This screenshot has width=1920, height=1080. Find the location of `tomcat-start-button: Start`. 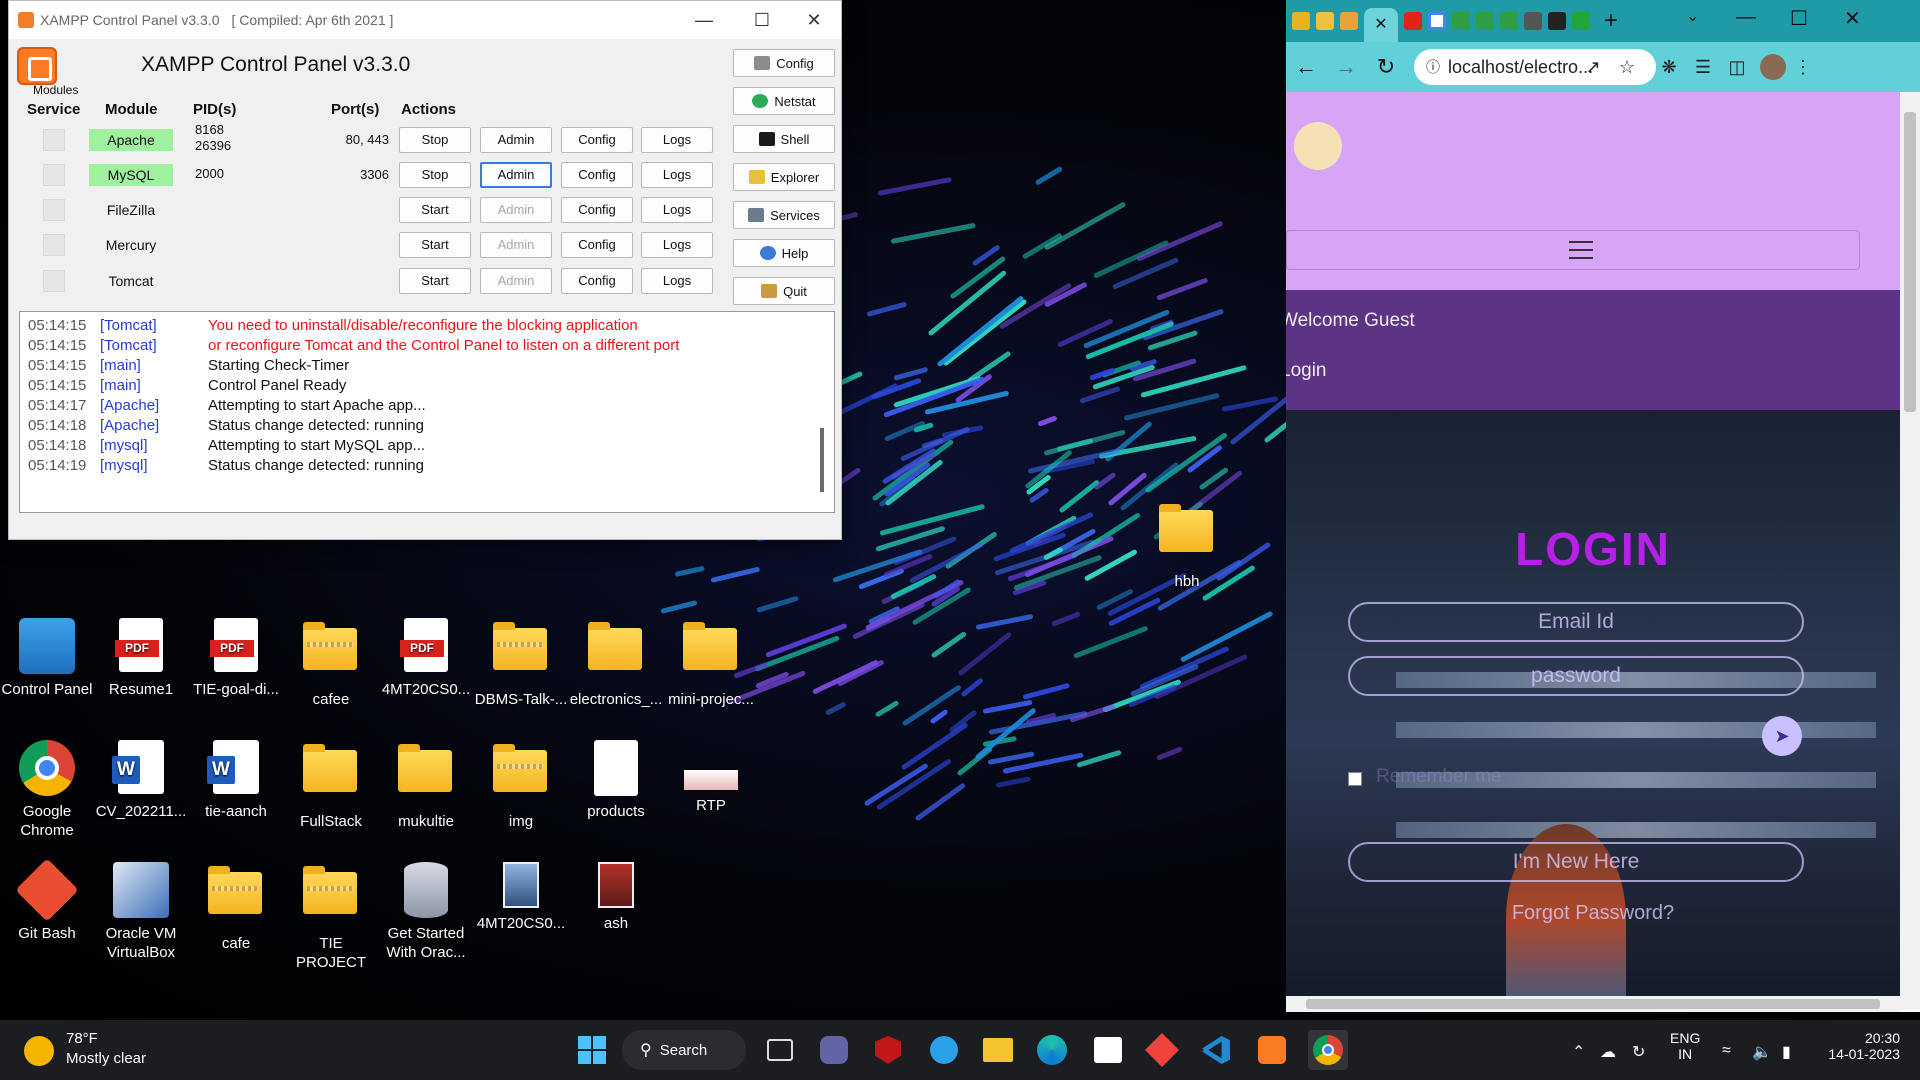

tomcat-start-button: Start is located at coordinates (435, 281).